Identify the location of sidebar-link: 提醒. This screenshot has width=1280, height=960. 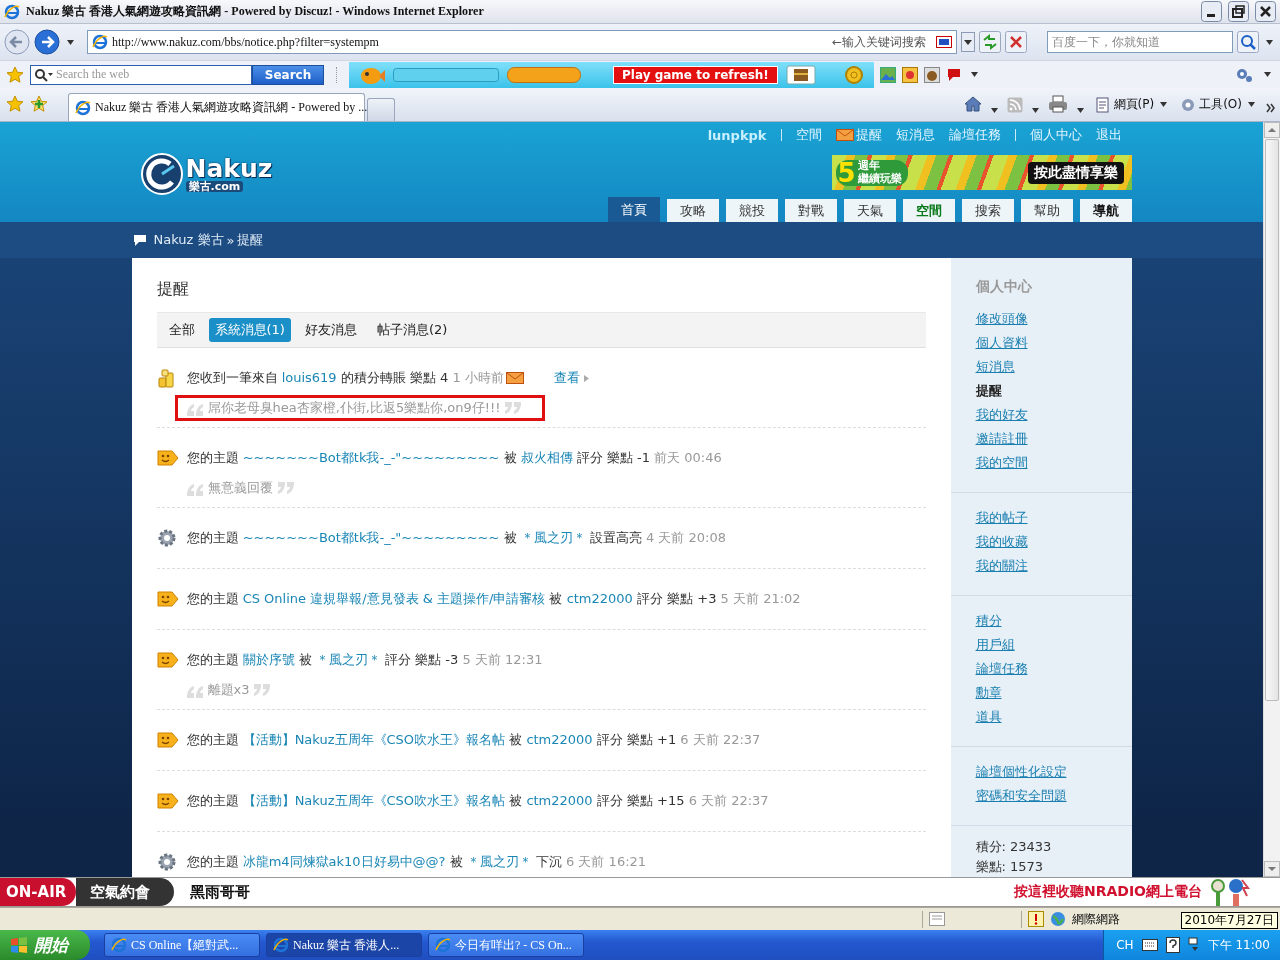
(988, 391).